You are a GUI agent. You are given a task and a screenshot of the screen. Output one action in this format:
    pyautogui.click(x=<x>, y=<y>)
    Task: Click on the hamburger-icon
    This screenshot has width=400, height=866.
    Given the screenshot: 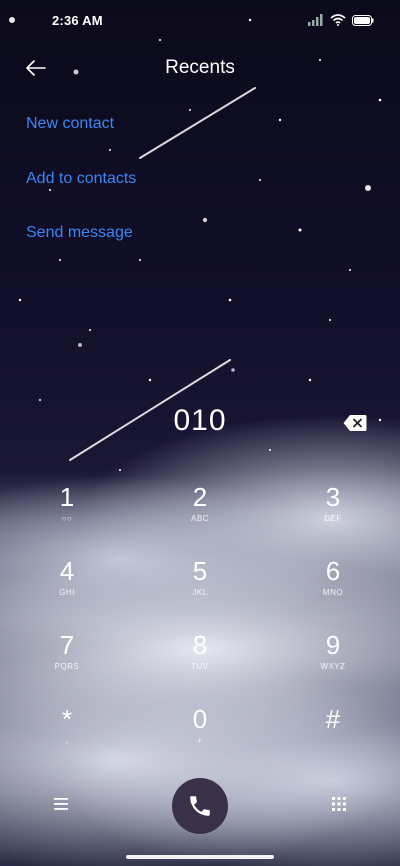 What is the action you would take?
    pyautogui.click(x=62, y=804)
    